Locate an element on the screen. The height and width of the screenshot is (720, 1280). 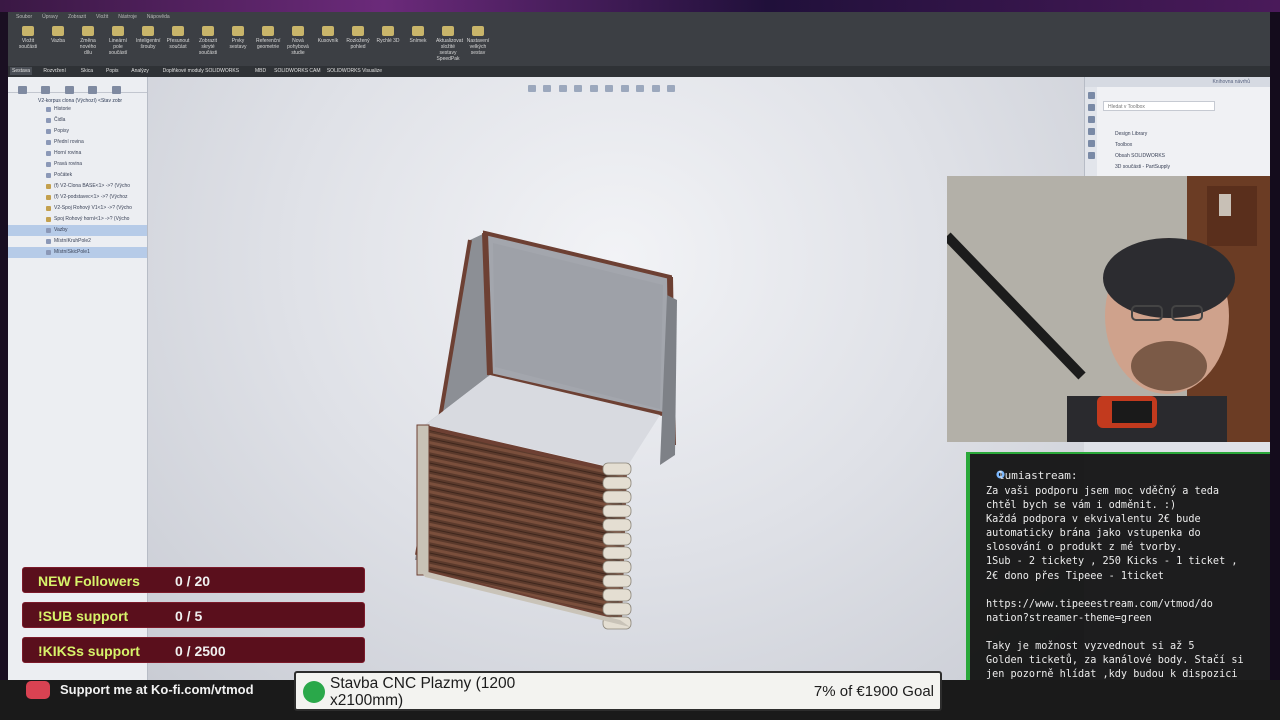
ribbon-button-label: Nová pohybová studie is located at coordinates (298, 47).